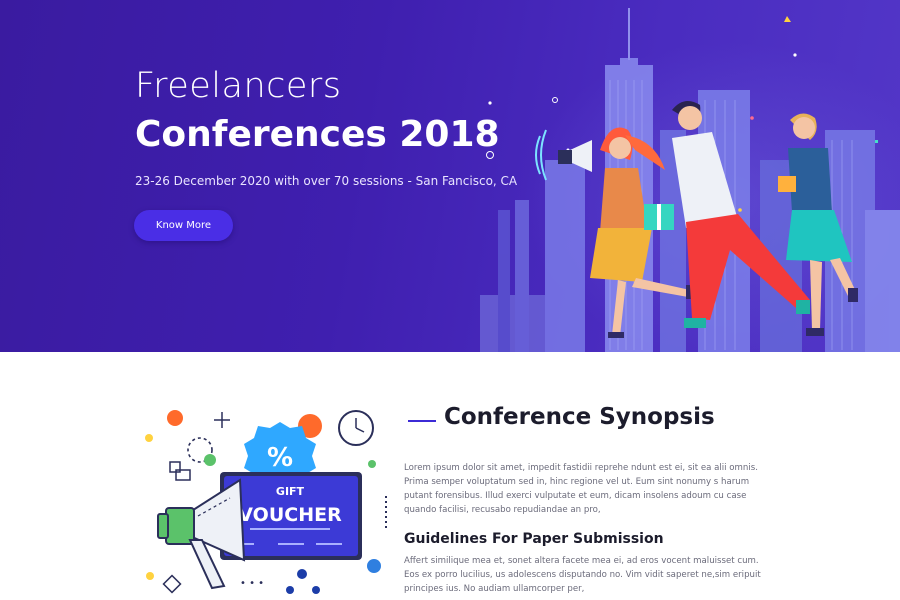 The width and height of the screenshot is (900, 600). I want to click on hero-title-line2: Conferences 2018, so click(317, 134).